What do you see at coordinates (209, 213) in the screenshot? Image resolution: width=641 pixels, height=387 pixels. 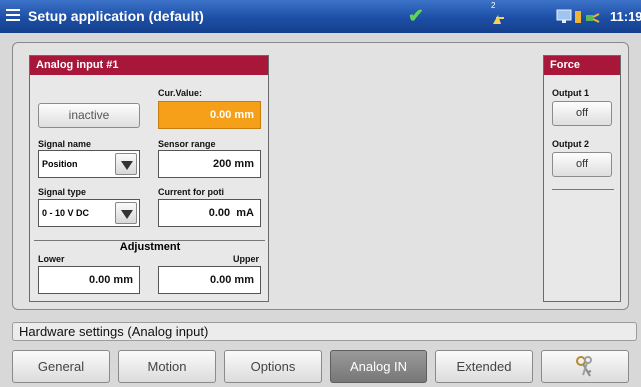 I see `current-poti-field: 0.00 mA` at bounding box center [209, 213].